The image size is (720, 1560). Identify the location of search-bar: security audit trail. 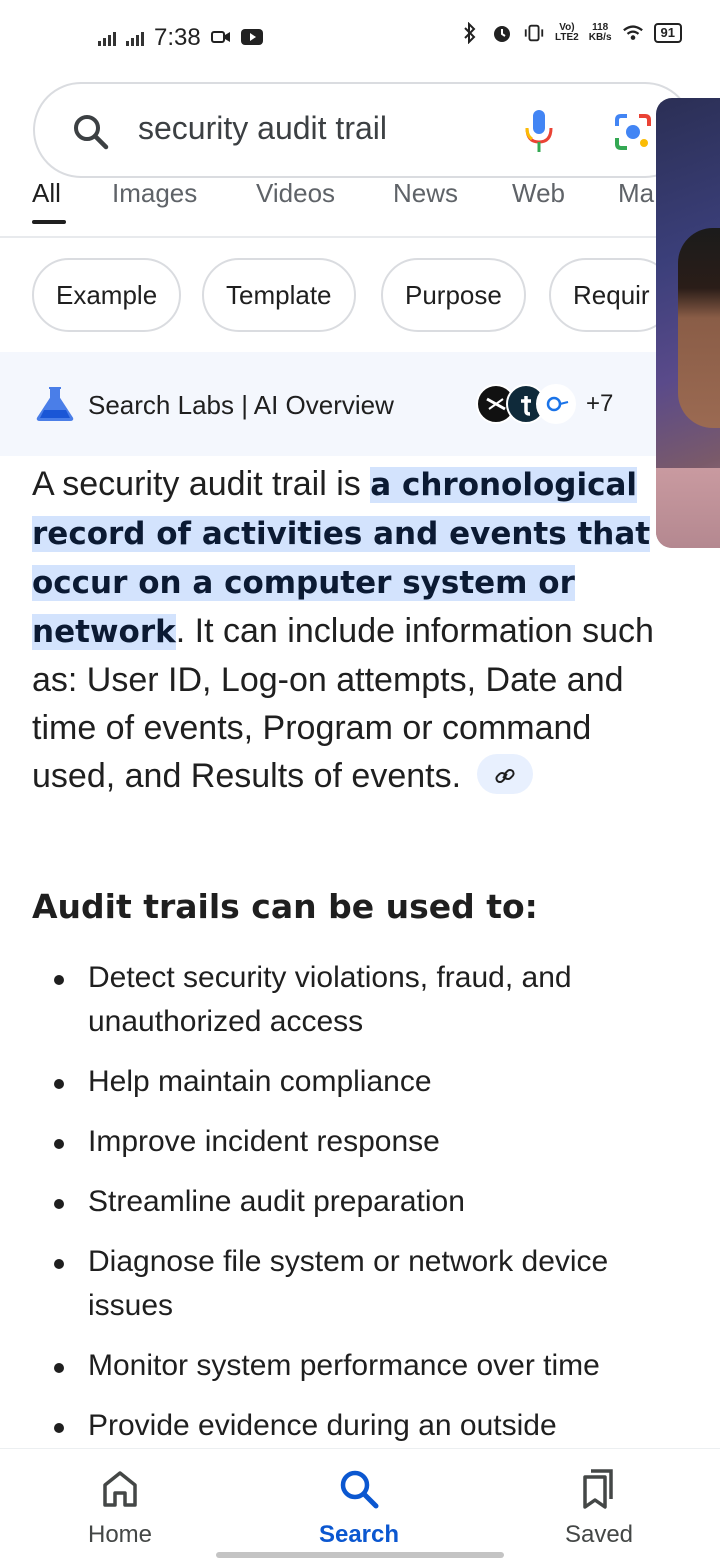
(363, 130).